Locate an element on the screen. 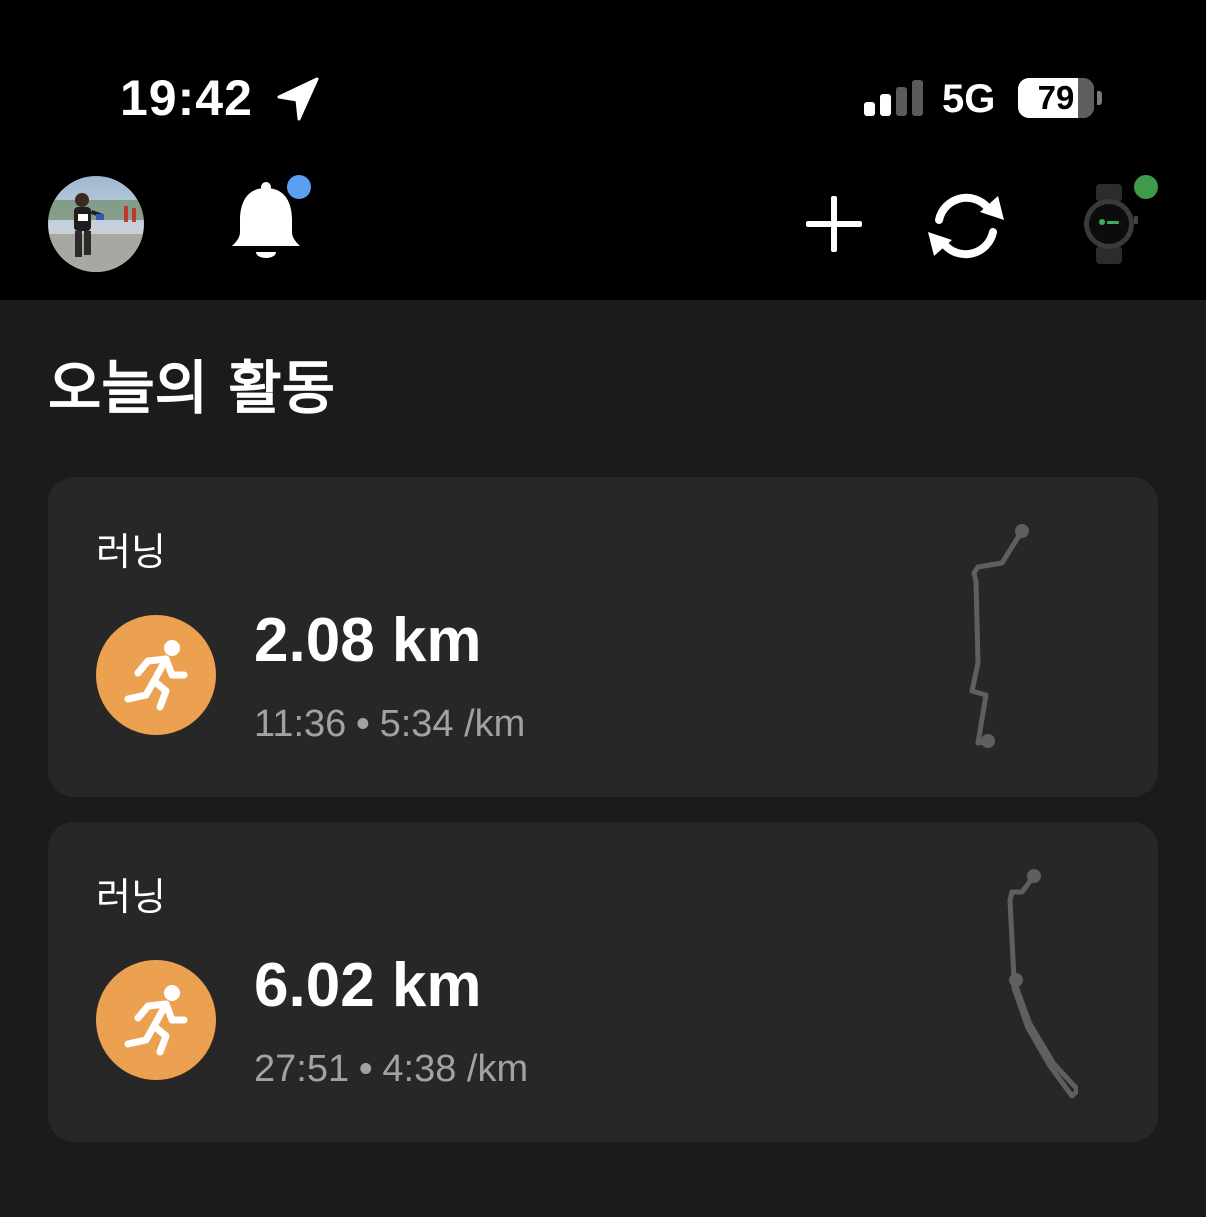  device-status-dot is located at coordinates (1146, 187).